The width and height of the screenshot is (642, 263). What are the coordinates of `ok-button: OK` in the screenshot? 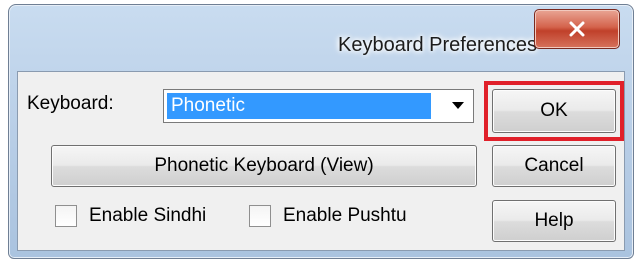 It's located at (554, 111).